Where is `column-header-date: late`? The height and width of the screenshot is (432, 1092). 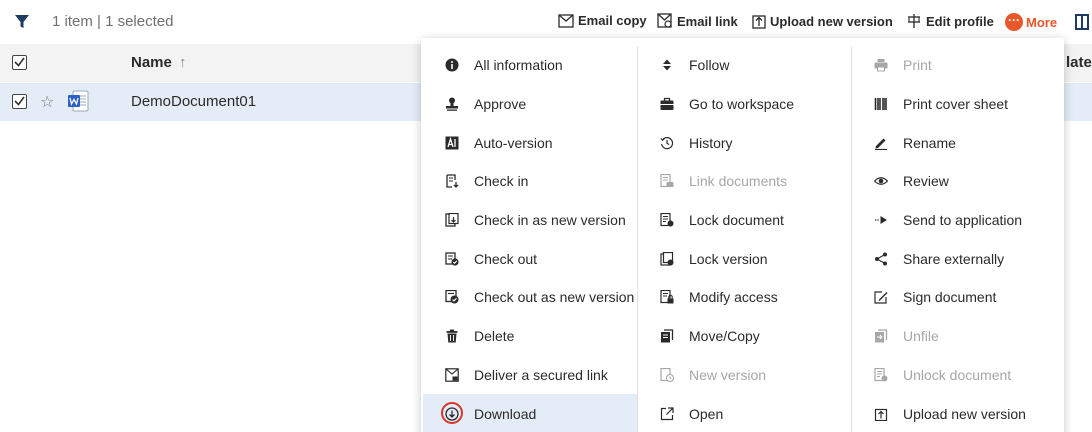 column-header-date: late is located at coordinates (1079, 62).